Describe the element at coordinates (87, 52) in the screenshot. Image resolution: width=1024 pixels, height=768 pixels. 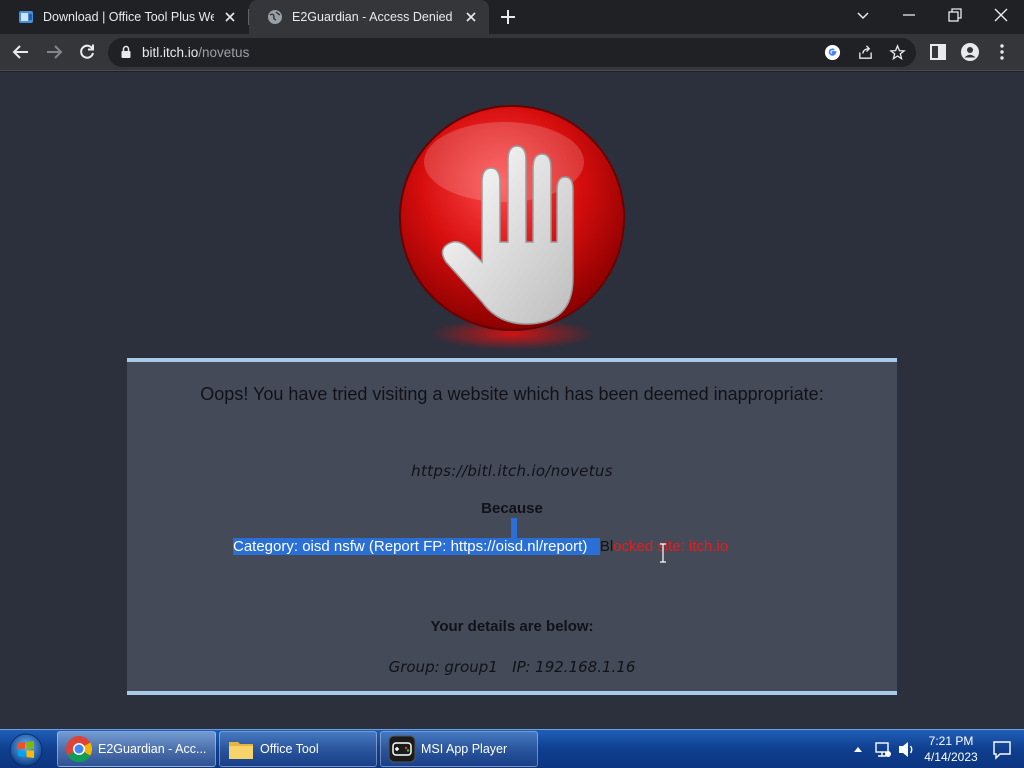
I see `reload-icon` at that location.